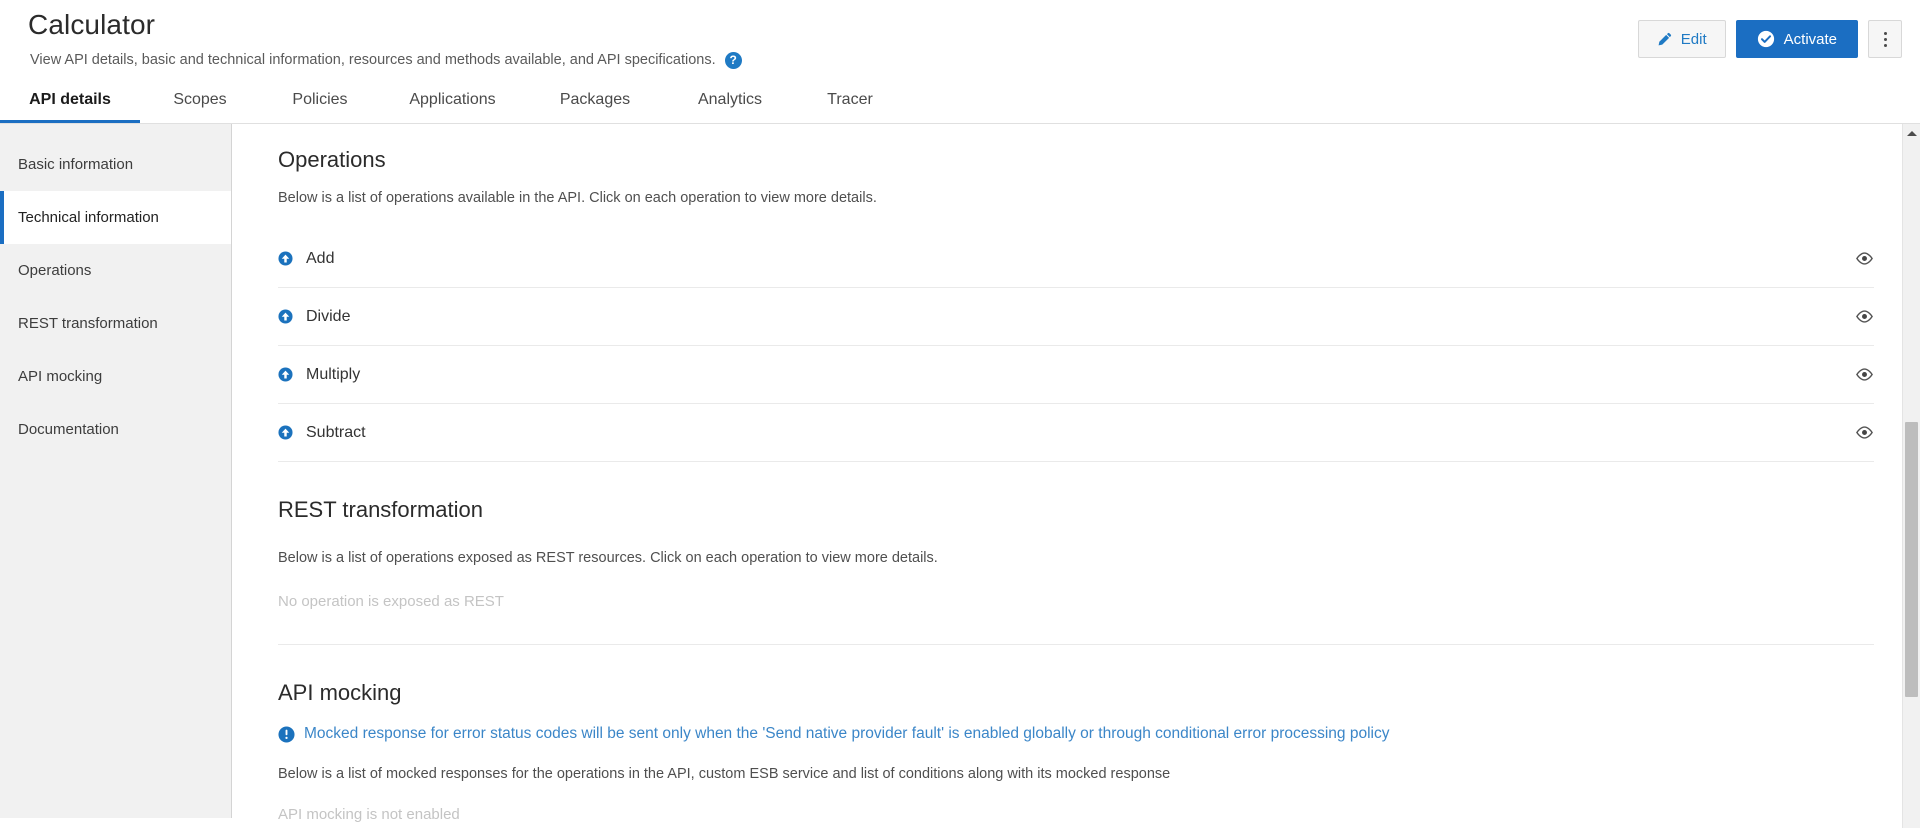 Image resolution: width=1920 pixels, height=828 pixels. I want to click on tab-analytics: Analytics, so click(730, 100).